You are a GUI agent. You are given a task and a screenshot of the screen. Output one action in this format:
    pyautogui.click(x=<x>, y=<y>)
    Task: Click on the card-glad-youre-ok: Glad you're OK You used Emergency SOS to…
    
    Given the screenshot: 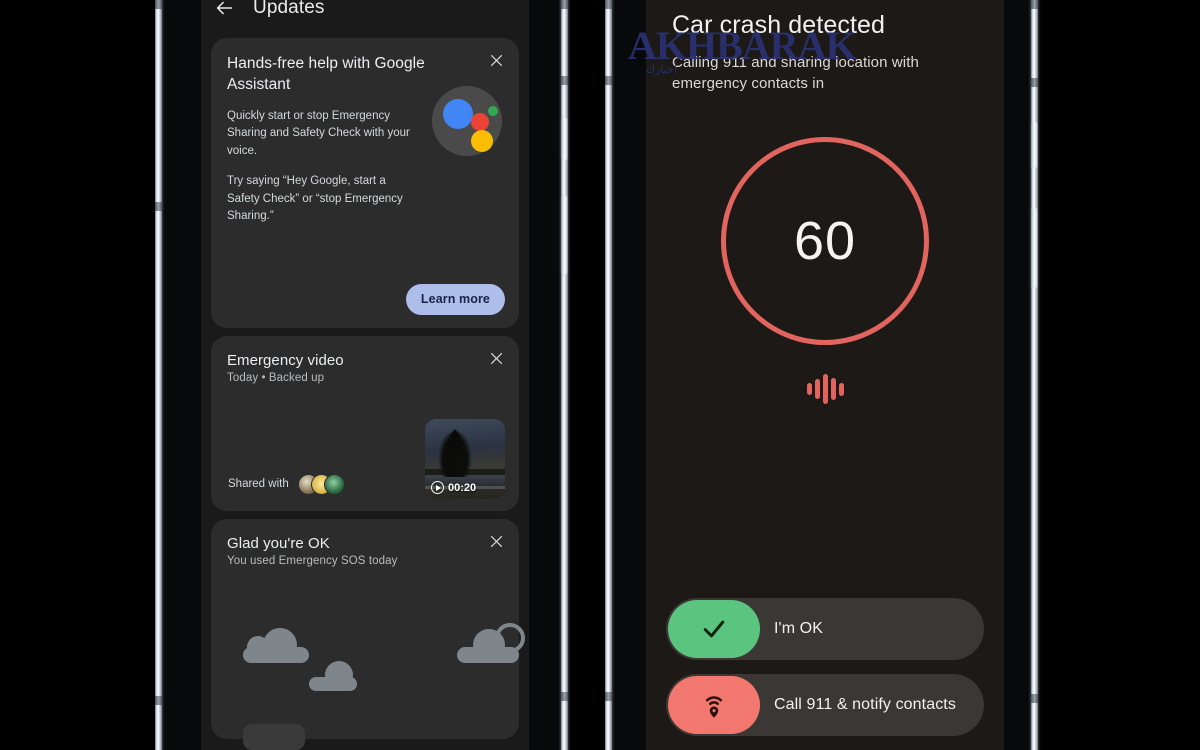 What is the action you would take?
    pyautogui.click(x=368, y=634)
    